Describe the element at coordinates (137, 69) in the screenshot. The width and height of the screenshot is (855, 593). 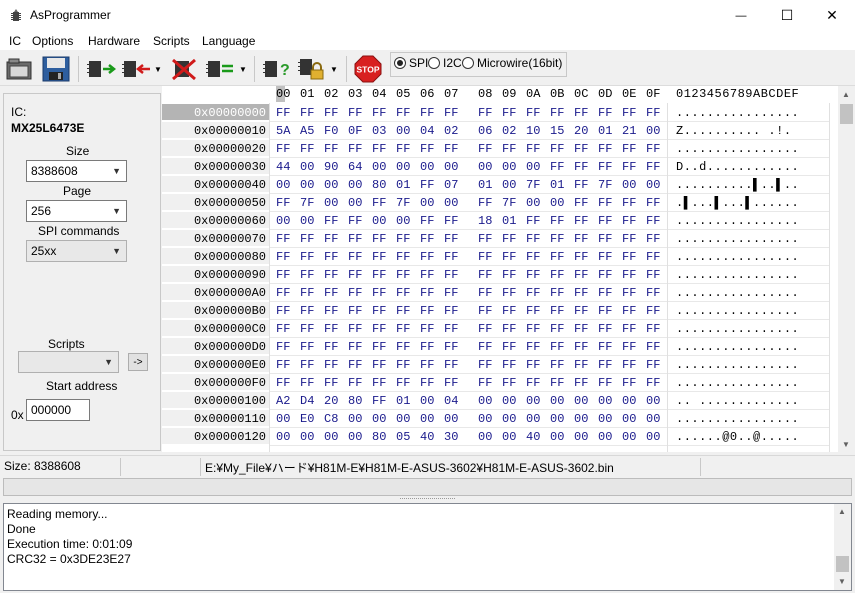
I see `write-button` at that location.